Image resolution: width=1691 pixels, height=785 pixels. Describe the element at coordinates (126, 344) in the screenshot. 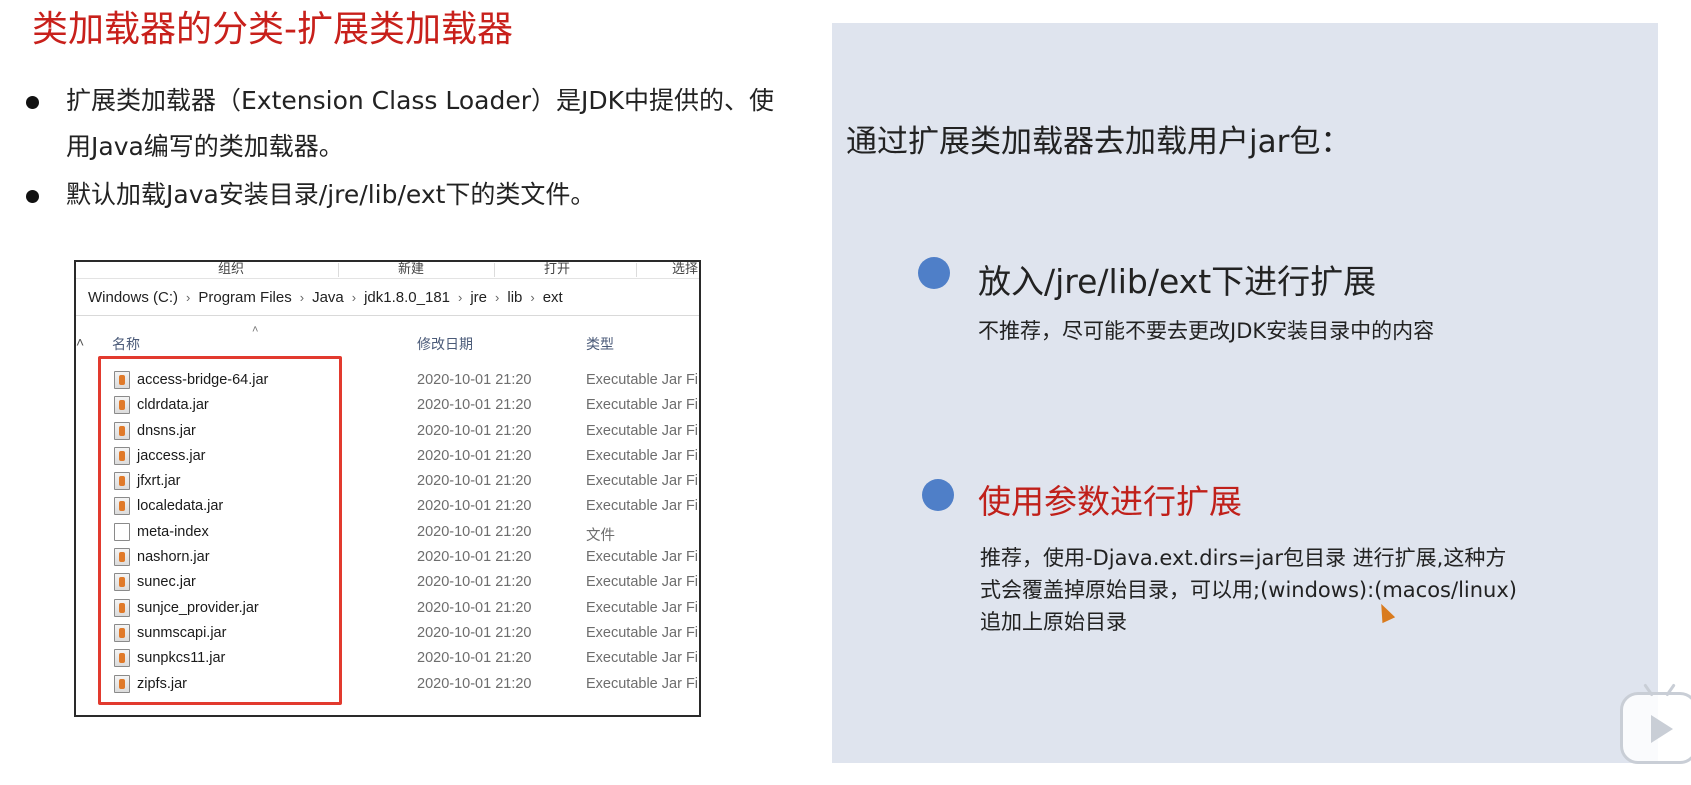

I see `column-header-name: 名称` at that location.